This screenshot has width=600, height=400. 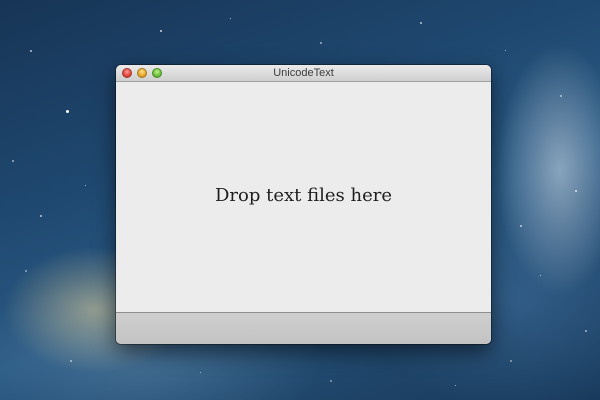 I want to click on window-title: UnicodeText, so click(x=303, y=73).